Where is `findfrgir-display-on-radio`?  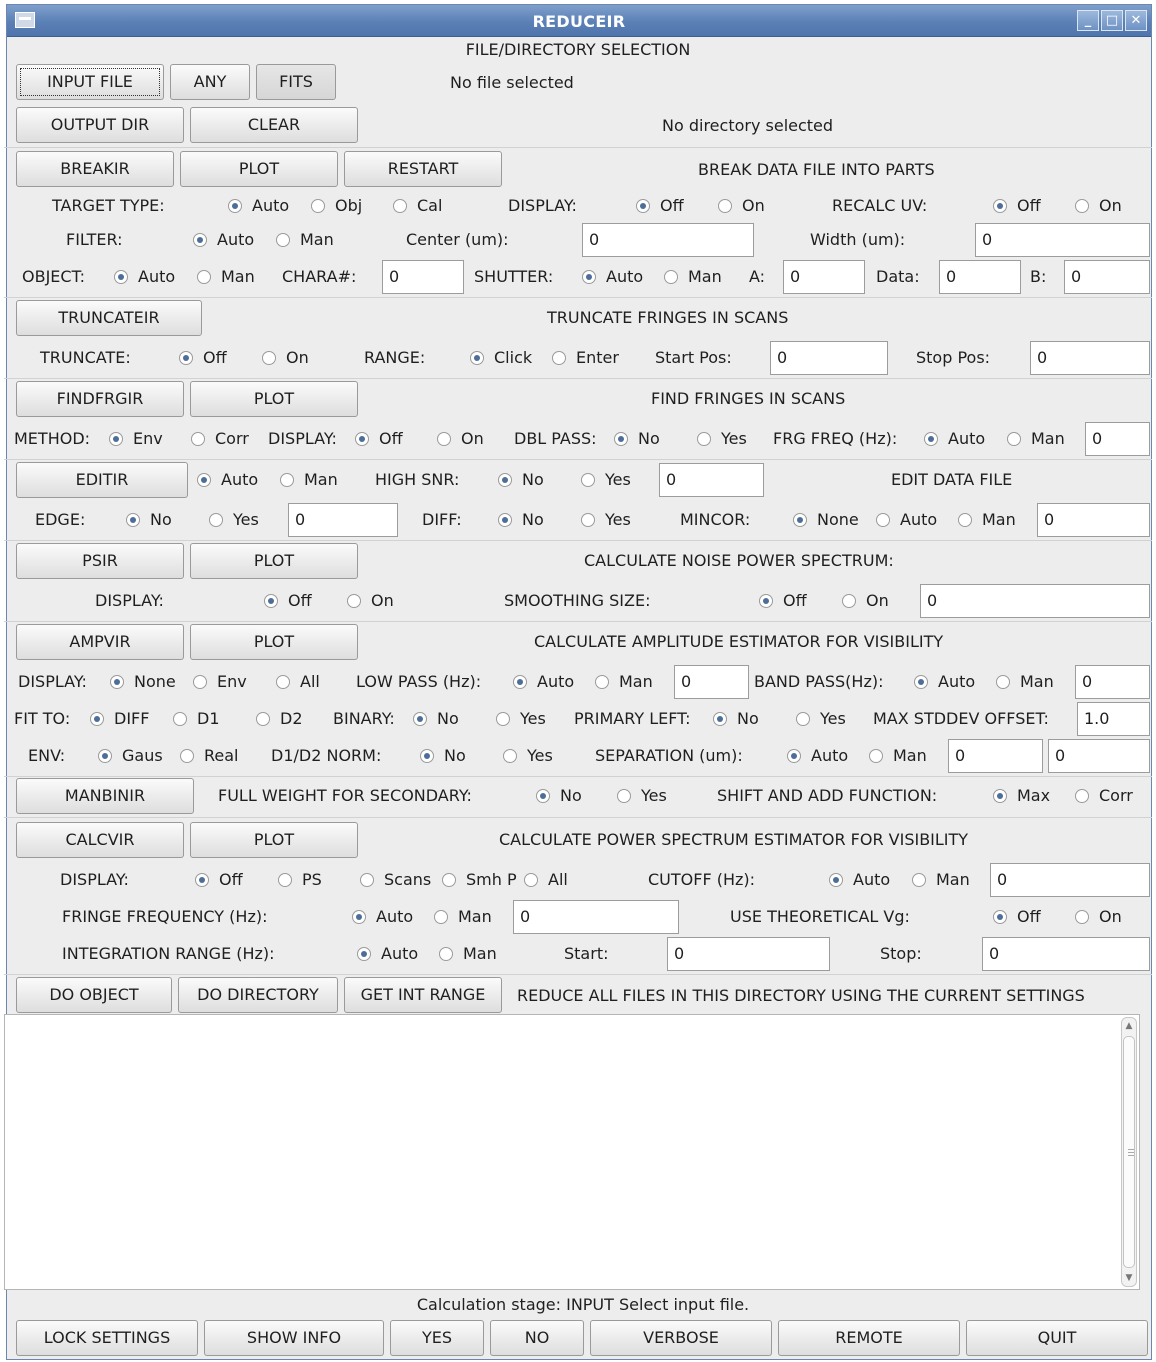 findfrgir-display-on-radio is located at coordinates (444, 439).